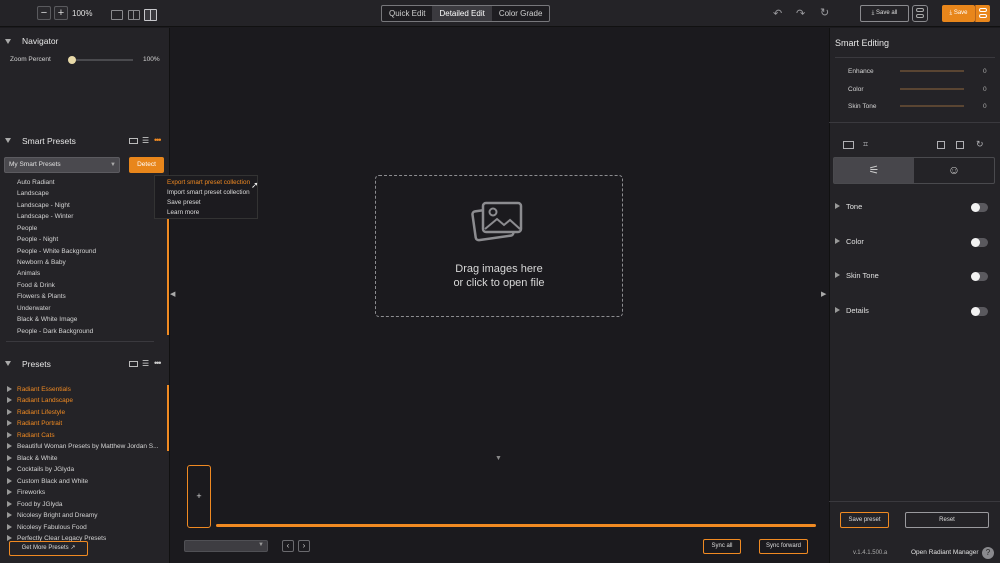 Image resolution: width=1000 pixels, height=563 pixels. What do you see at coordinates (824, 12) in the screenshot?
I see `refresh-icon: ↻` at bounding box center [824, 12].